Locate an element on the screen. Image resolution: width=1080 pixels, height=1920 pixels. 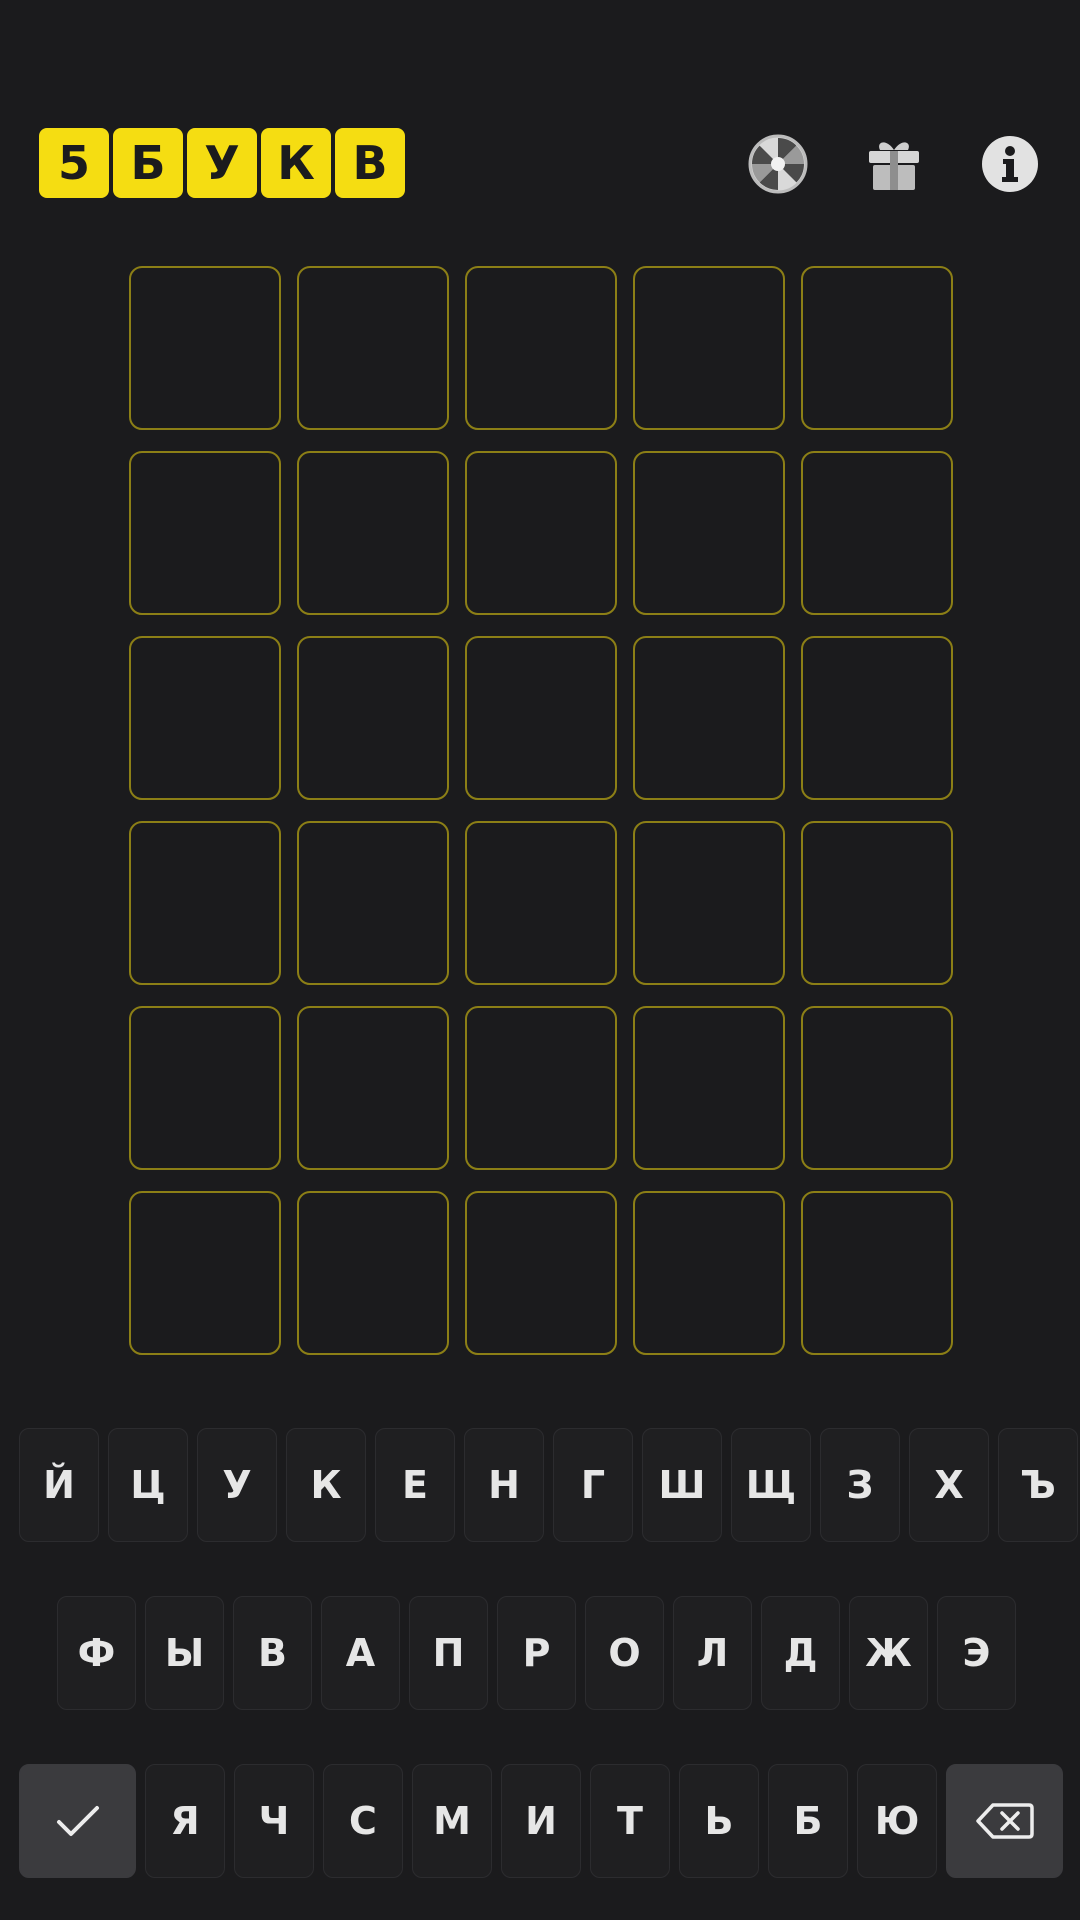
info-icon is located at coordinates (1010, 164).